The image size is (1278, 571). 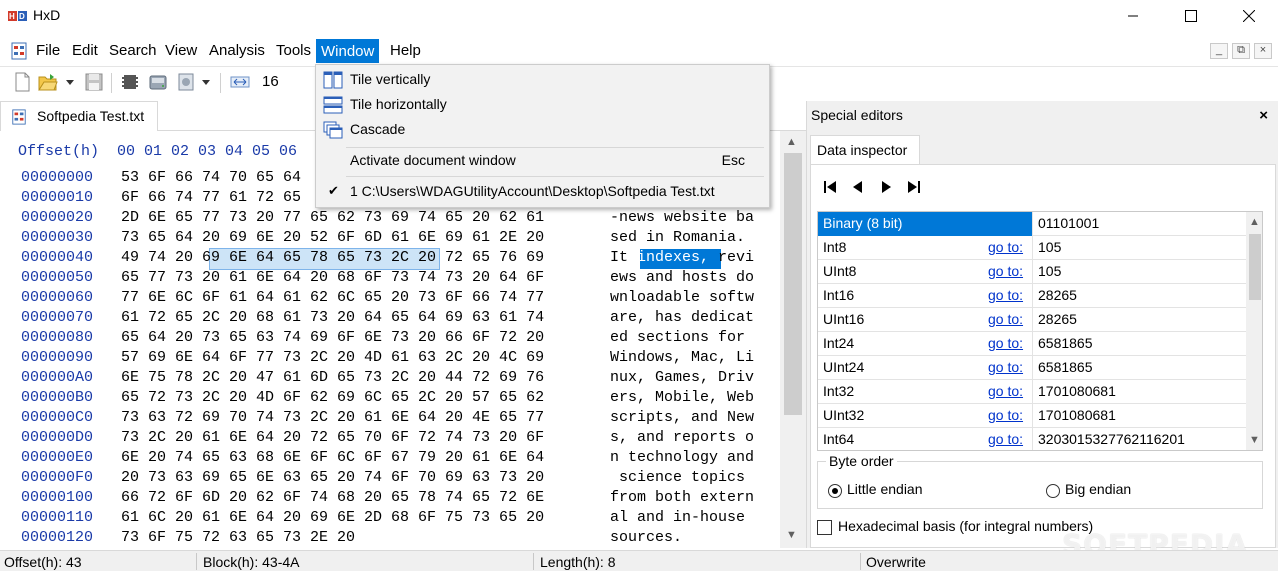 What do you see at coordinates (1263, 115) in the screenshot?
I see `panel-close-button: ×` at bounding box center [1263, 115].